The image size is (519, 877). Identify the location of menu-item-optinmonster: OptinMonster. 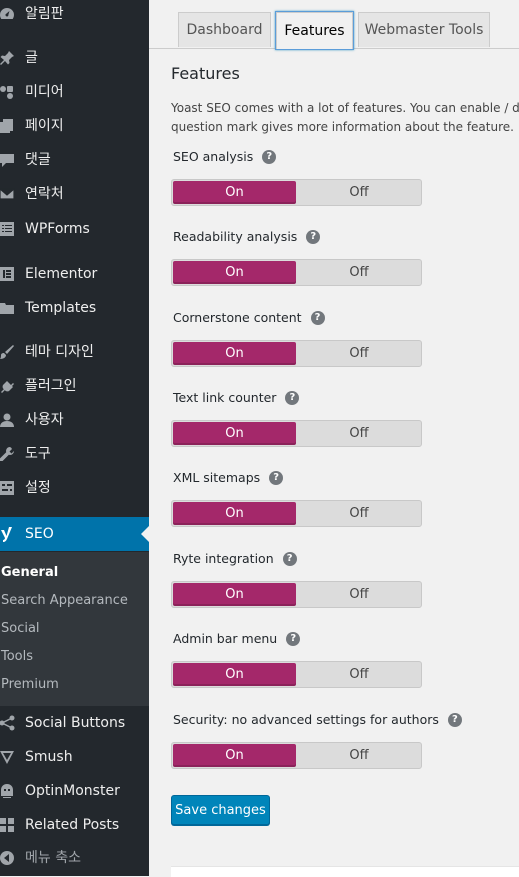
(74, 791).